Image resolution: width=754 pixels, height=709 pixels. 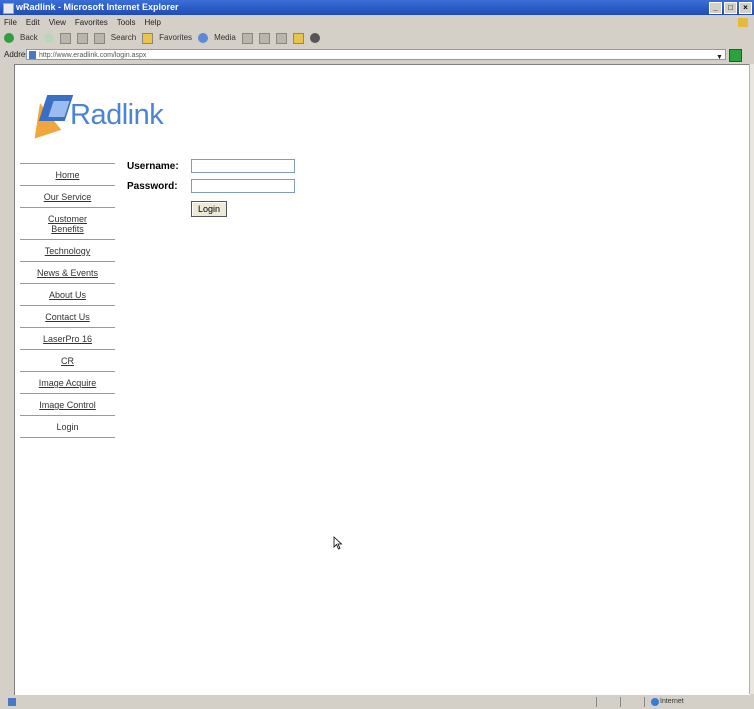 I want to click on nav-login: Login, so click(x=67, y=426).